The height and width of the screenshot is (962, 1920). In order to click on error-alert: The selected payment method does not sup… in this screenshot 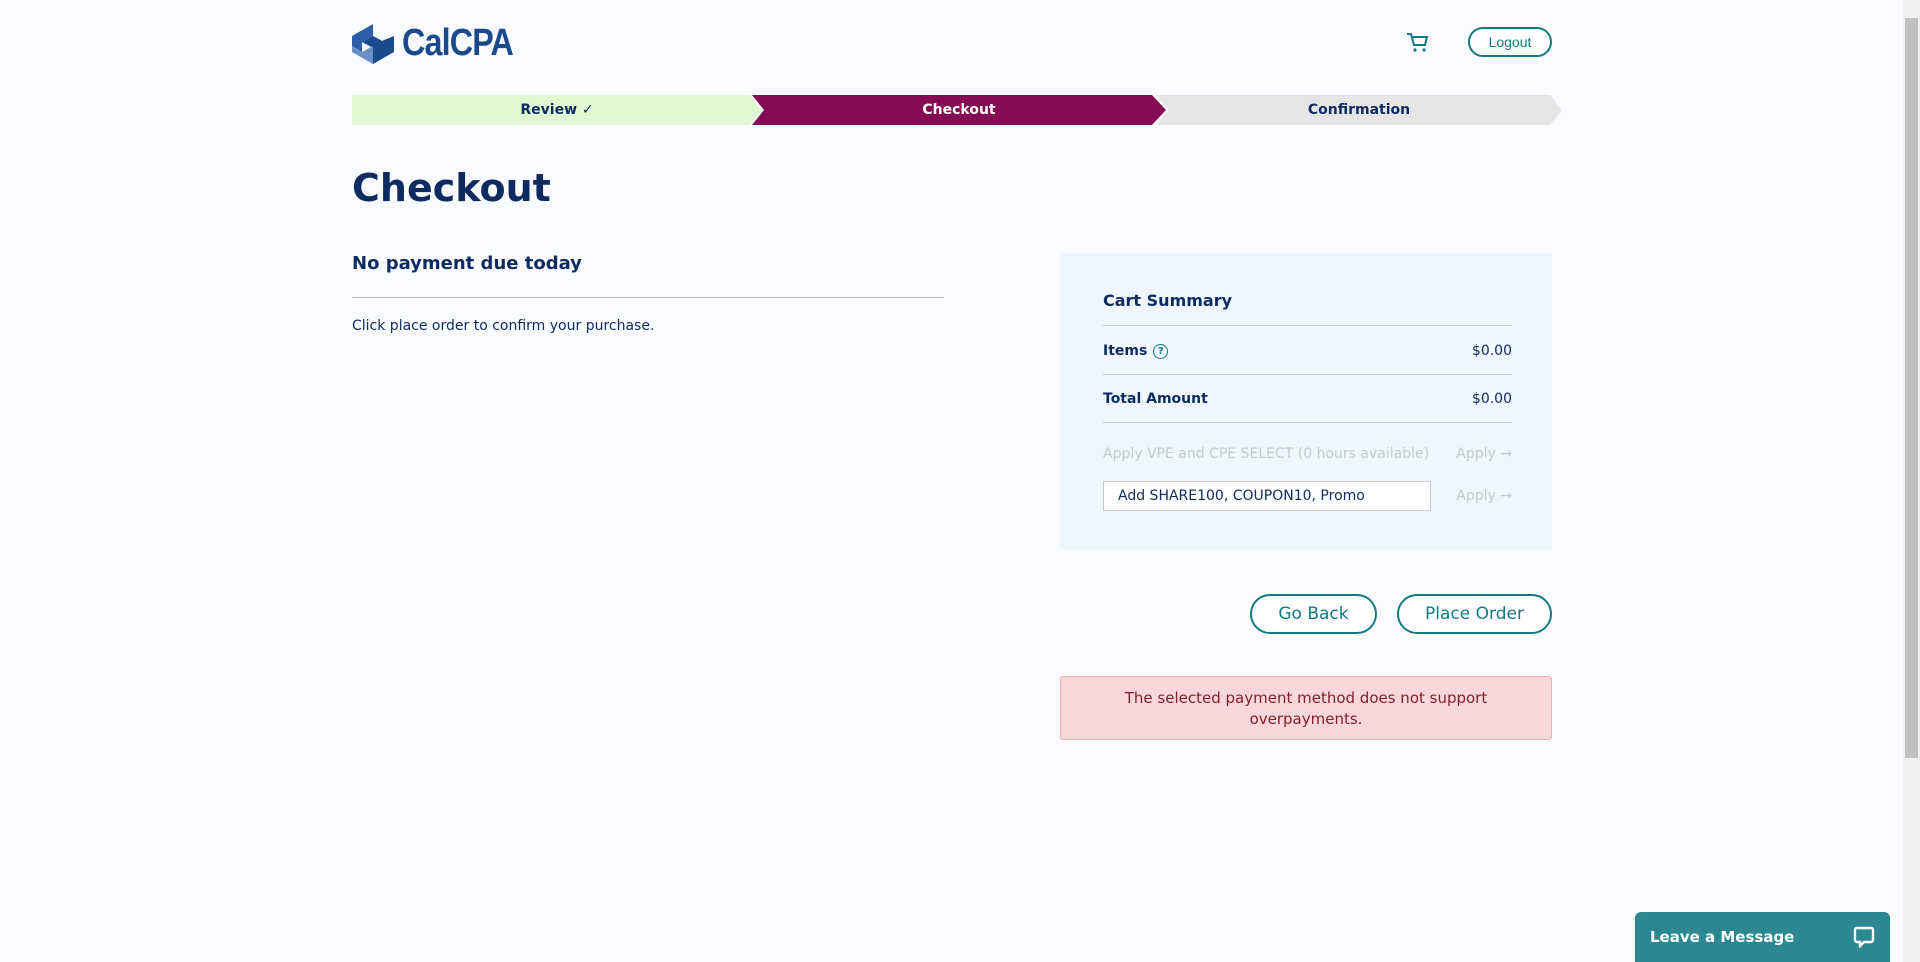, I will do `click(1306, 708)`.